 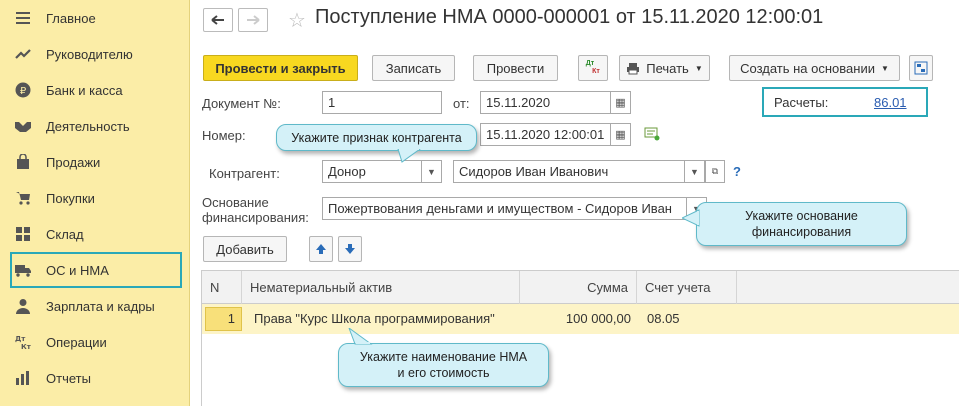 I want to click on sidebar-item-reports: Отчеты, so click(x=95, y=378).